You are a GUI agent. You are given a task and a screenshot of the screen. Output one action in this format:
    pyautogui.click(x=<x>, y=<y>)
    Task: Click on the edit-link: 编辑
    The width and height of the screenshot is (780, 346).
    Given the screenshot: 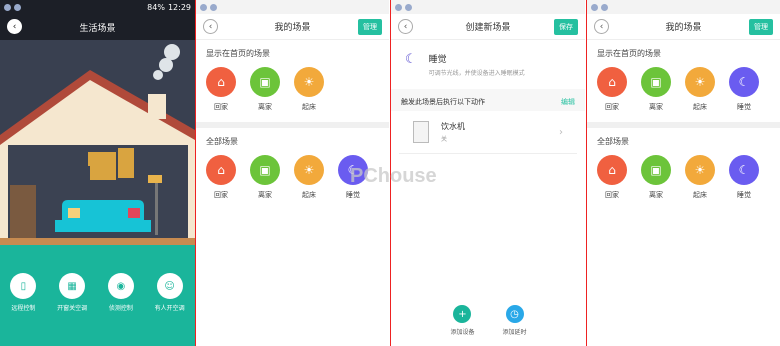 What is the action you would take?
    pyautogui.click(x=568, y=102)
    